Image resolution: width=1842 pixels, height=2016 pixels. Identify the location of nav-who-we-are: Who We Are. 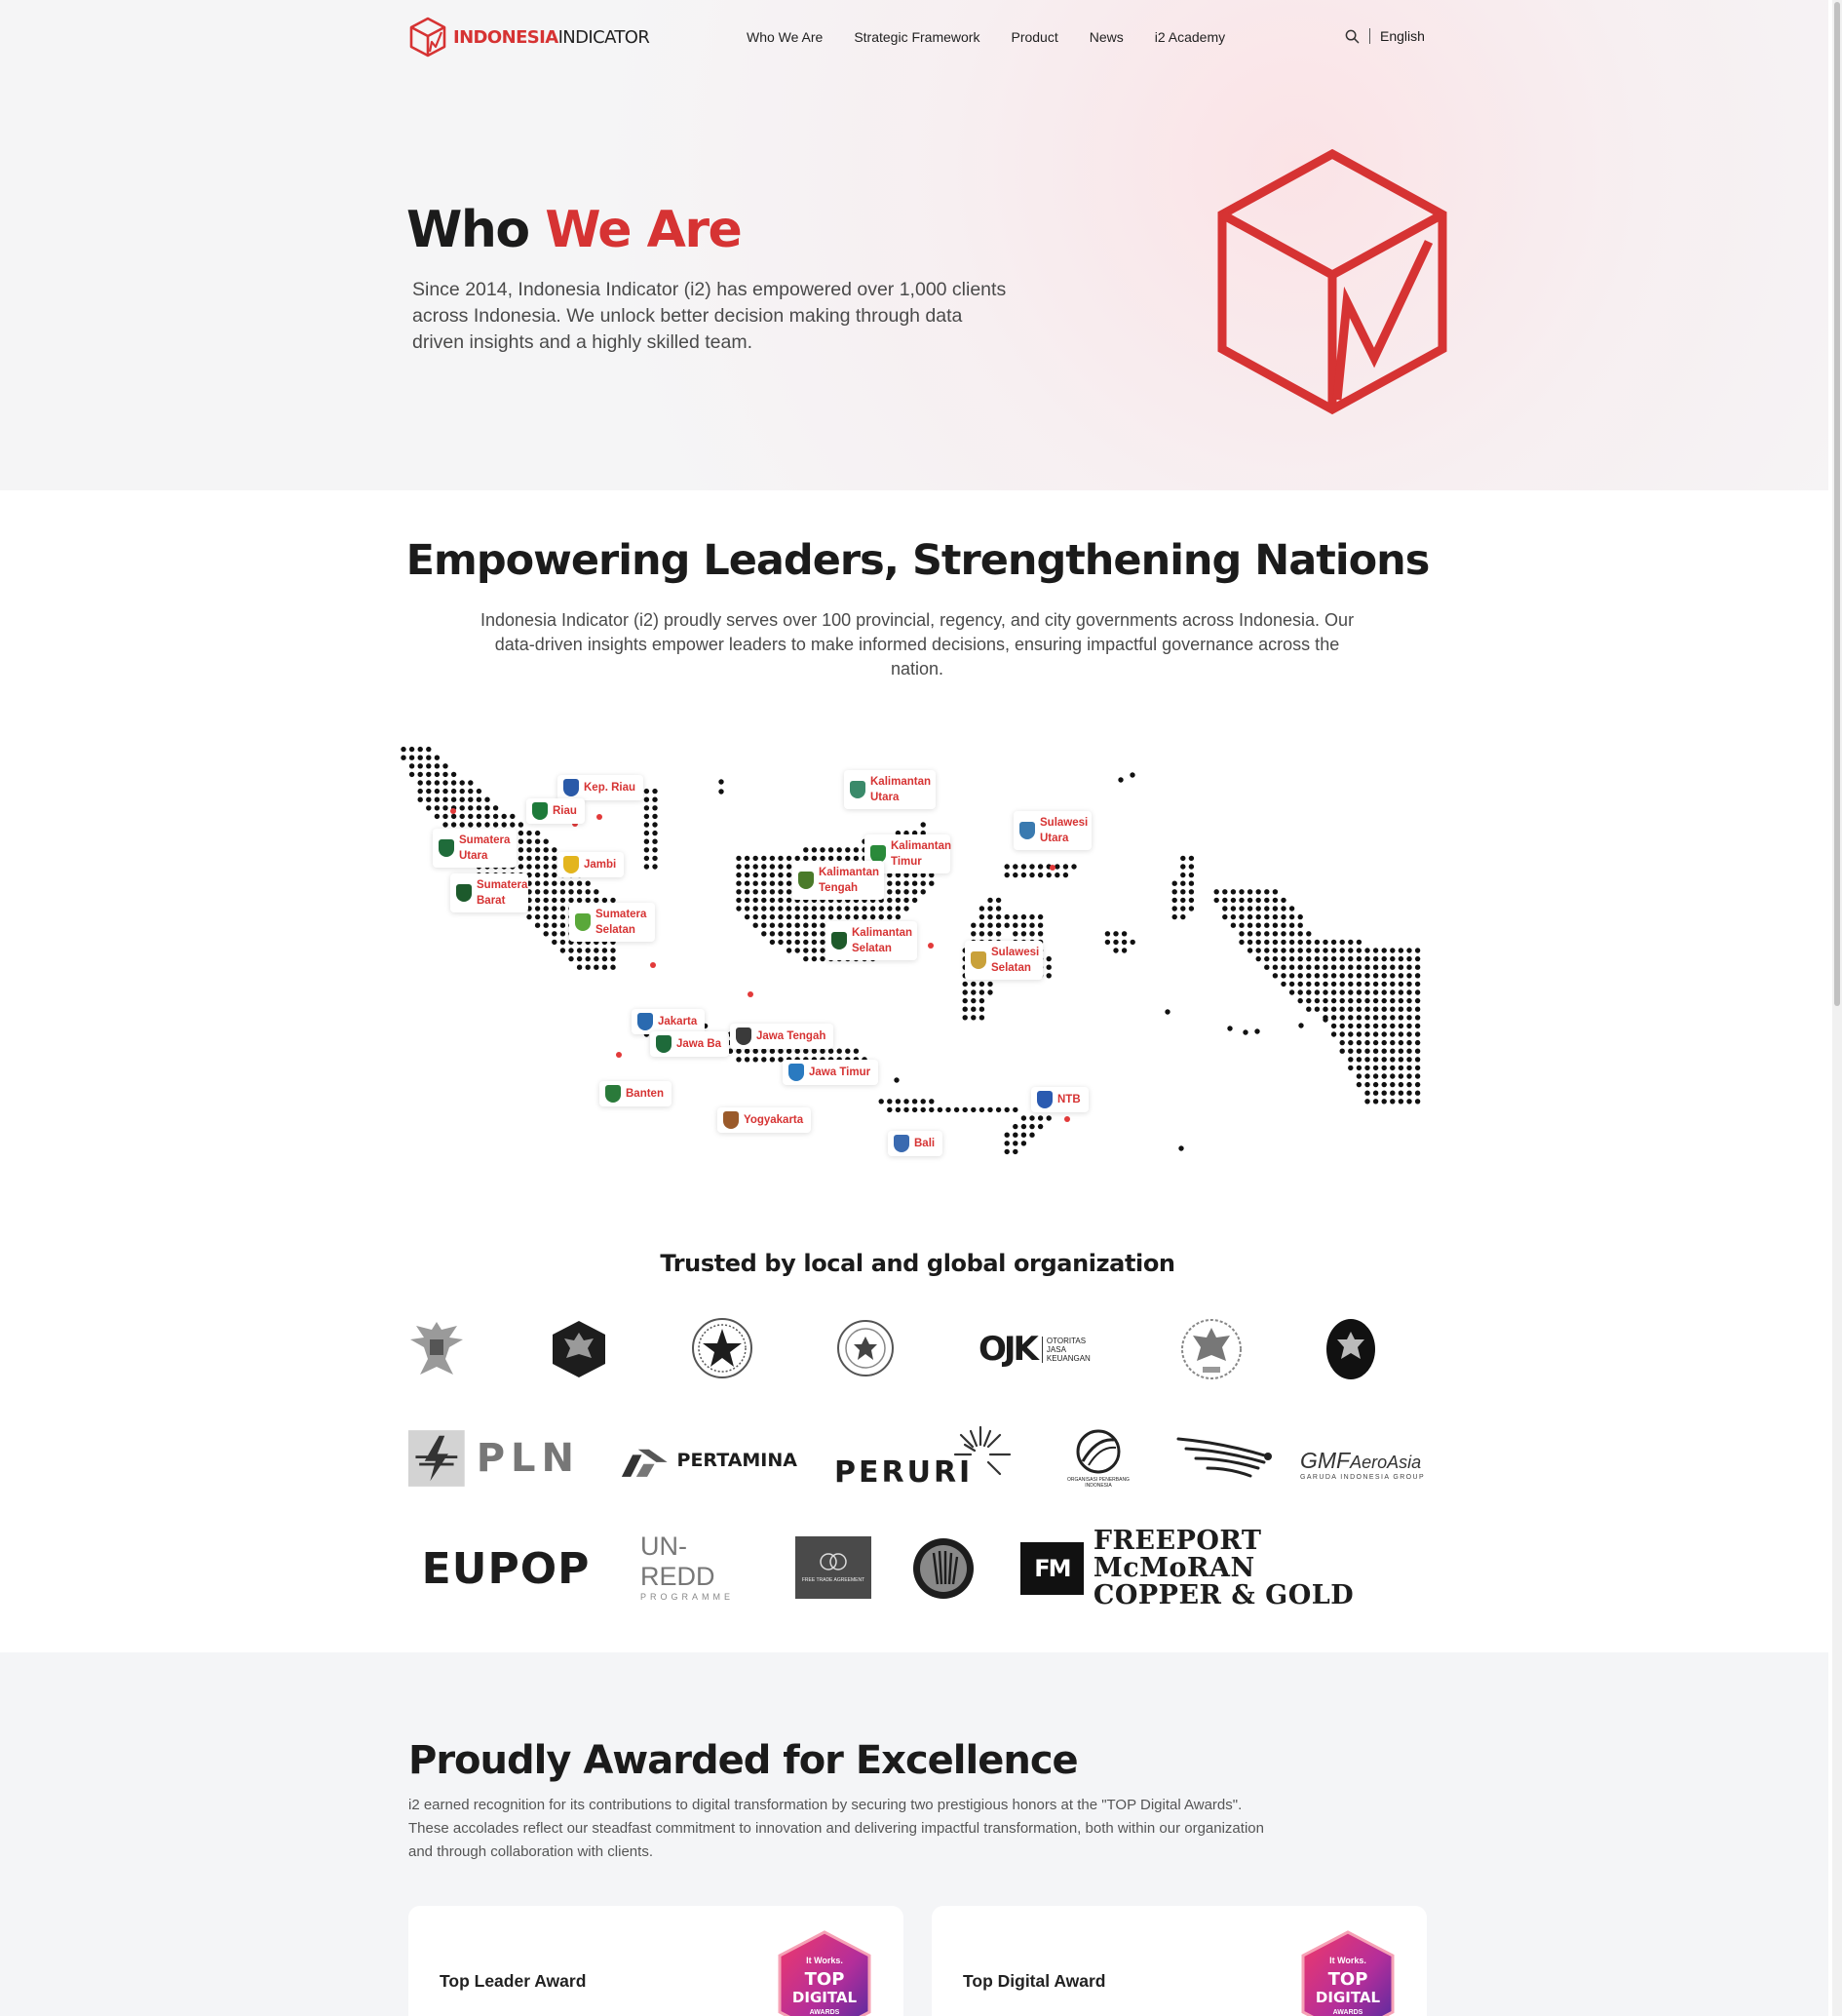
(785, 37).